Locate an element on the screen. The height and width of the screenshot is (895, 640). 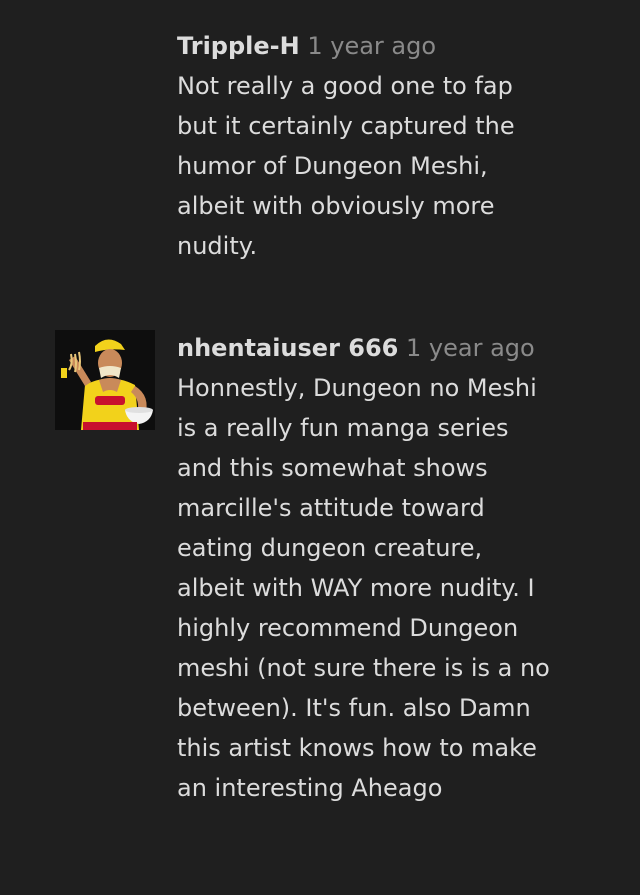
comment-header: Tripple-H 1 year ago is located at coordinates (387, 46).